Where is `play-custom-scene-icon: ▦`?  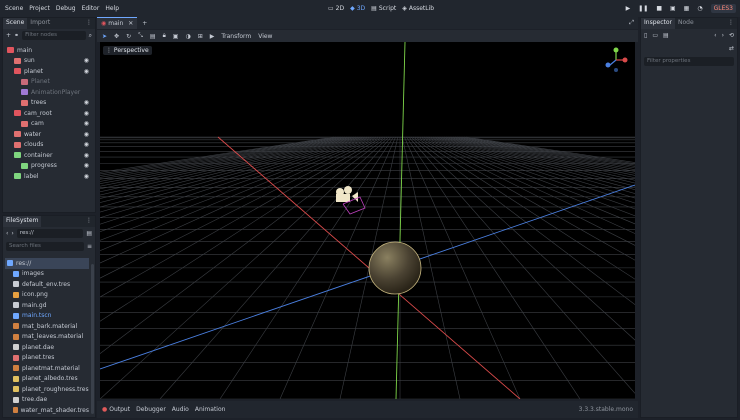 play-custom-scene-icon: ▦ is located at coordinates (687, 8).